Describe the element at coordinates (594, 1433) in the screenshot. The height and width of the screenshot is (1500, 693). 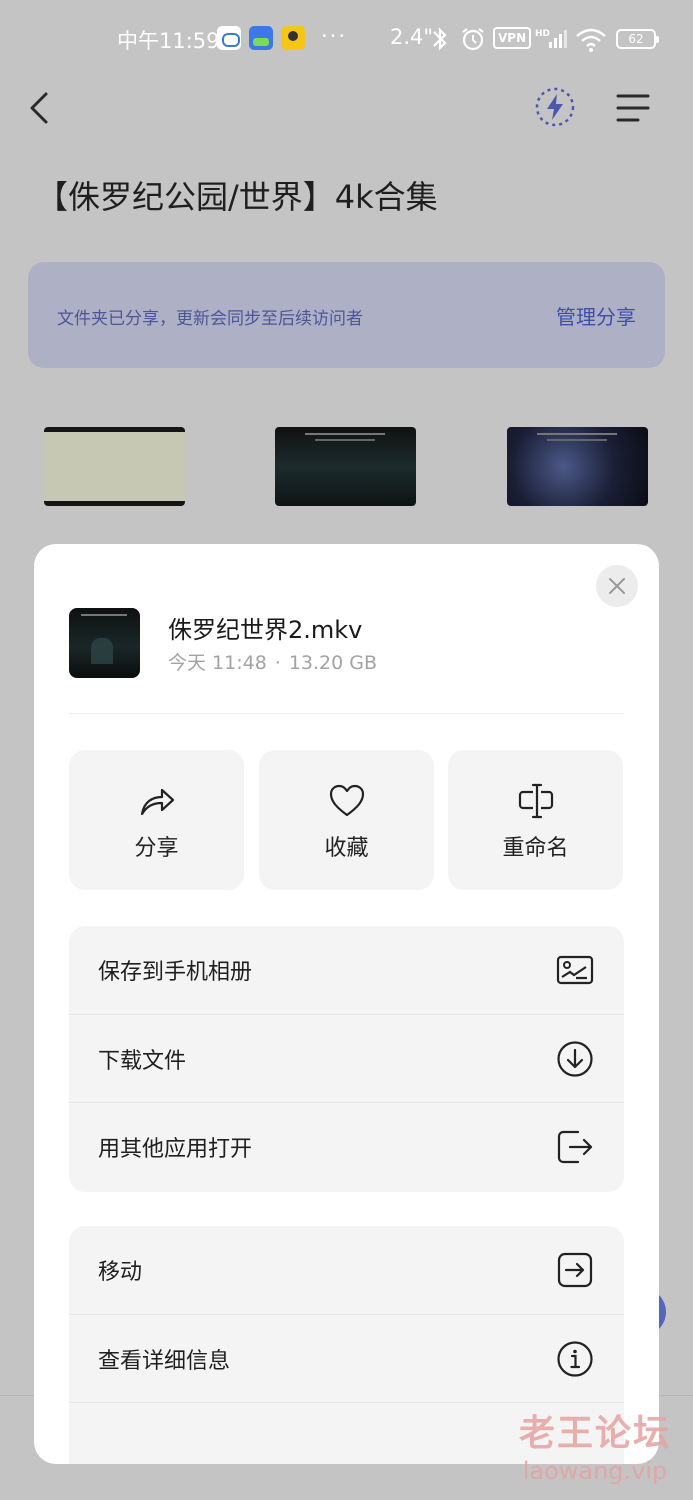
I see `watermark-title: 老王论坛` at that location.